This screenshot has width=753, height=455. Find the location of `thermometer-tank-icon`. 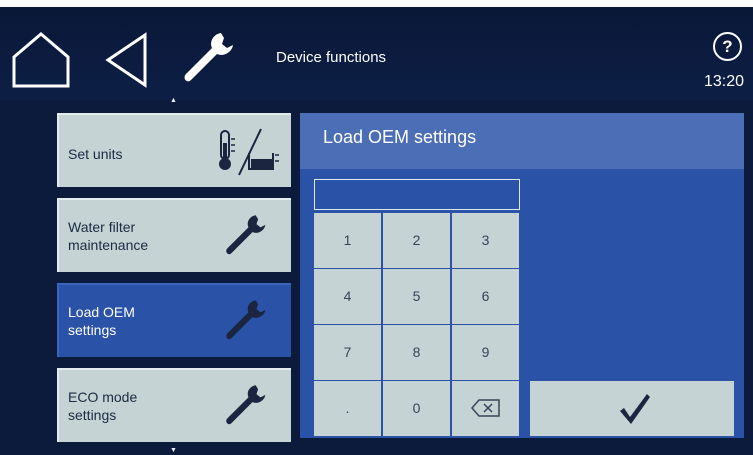

thermometer-tank-icon is located at coordinates (249, 152).